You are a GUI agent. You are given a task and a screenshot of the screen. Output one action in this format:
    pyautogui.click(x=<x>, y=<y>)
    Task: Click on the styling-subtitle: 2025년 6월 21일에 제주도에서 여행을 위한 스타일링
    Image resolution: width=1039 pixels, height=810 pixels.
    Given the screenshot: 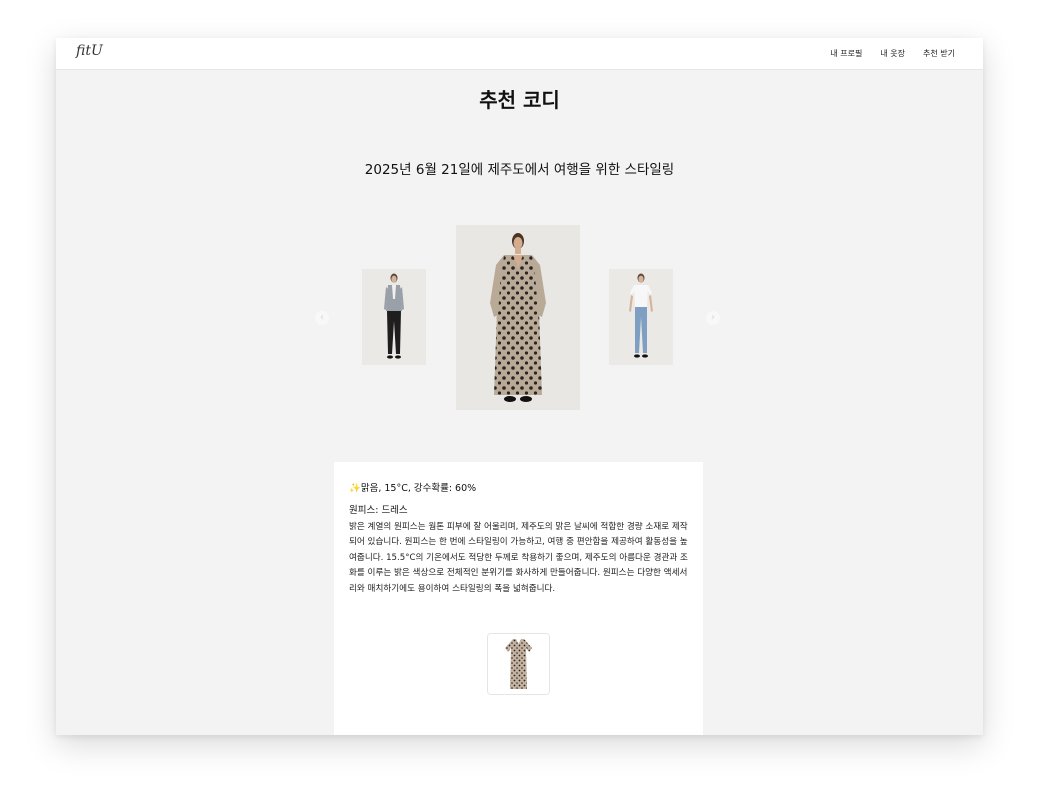 What is the action you would take?
    pyautogui.click(x=519, y=170)
    